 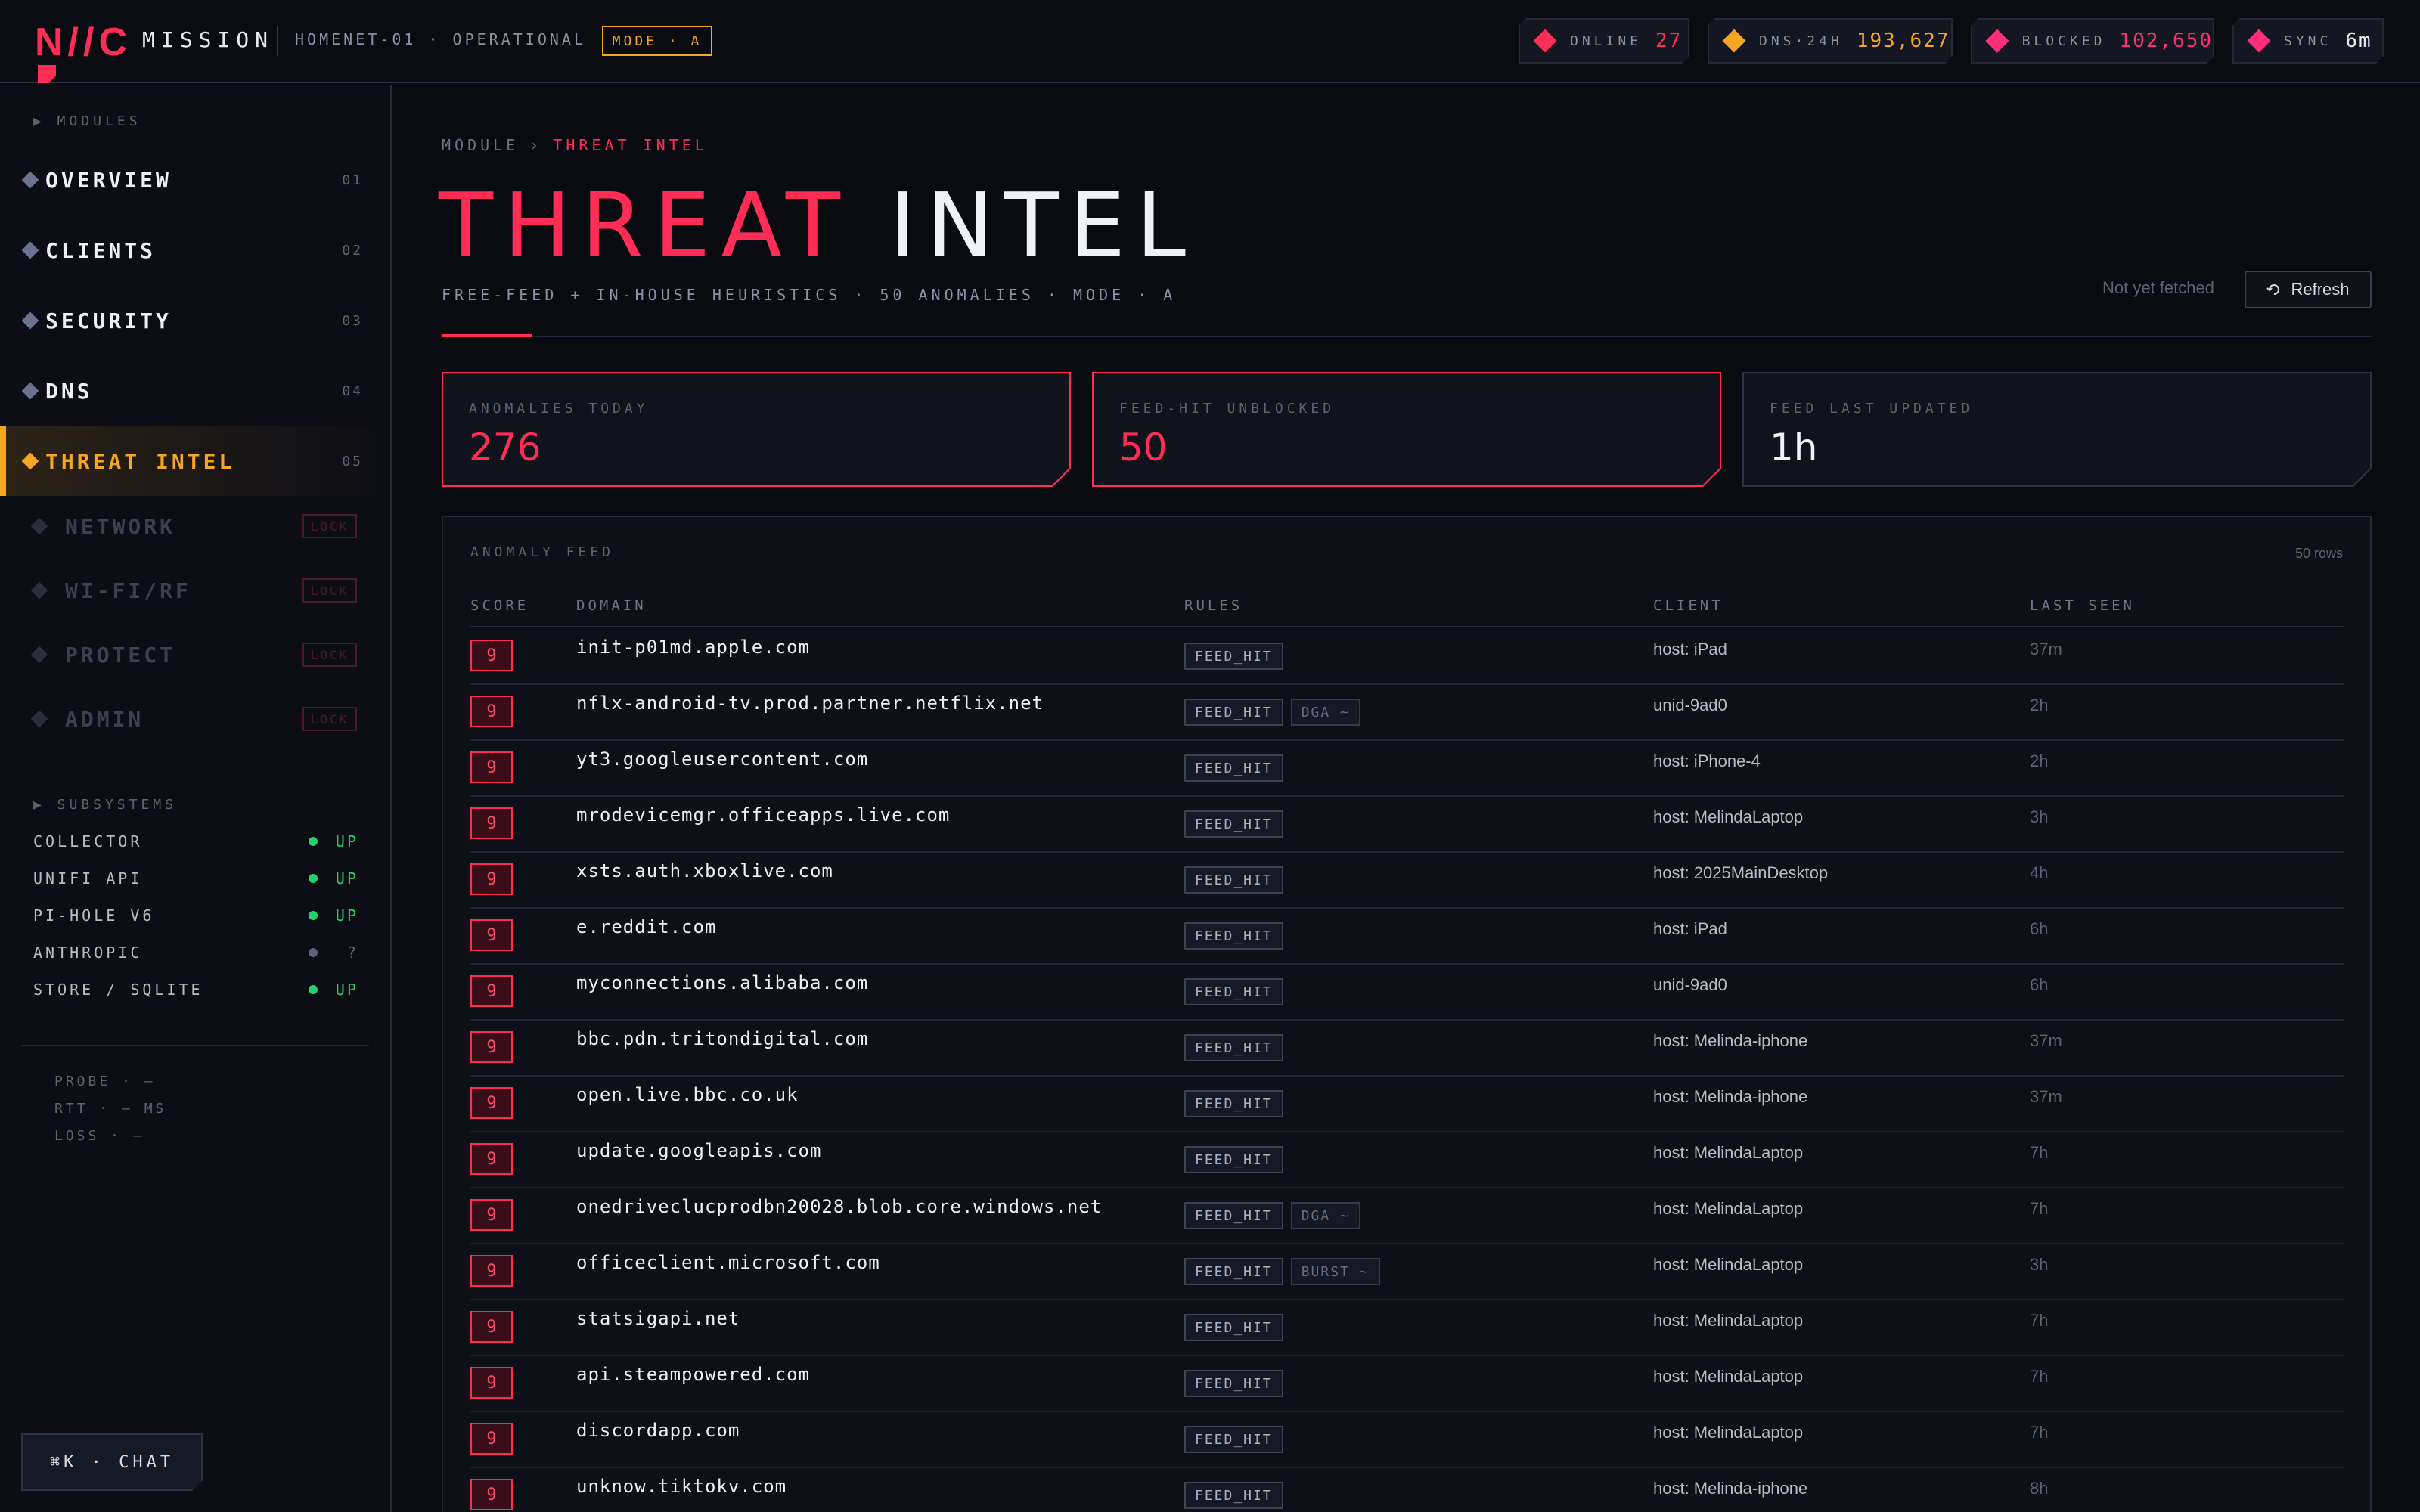 What do you see at coordinates (480, 145) in the screenshot?
I see `breadcrumb-root: MODULE` at bounding box center [480, 145].